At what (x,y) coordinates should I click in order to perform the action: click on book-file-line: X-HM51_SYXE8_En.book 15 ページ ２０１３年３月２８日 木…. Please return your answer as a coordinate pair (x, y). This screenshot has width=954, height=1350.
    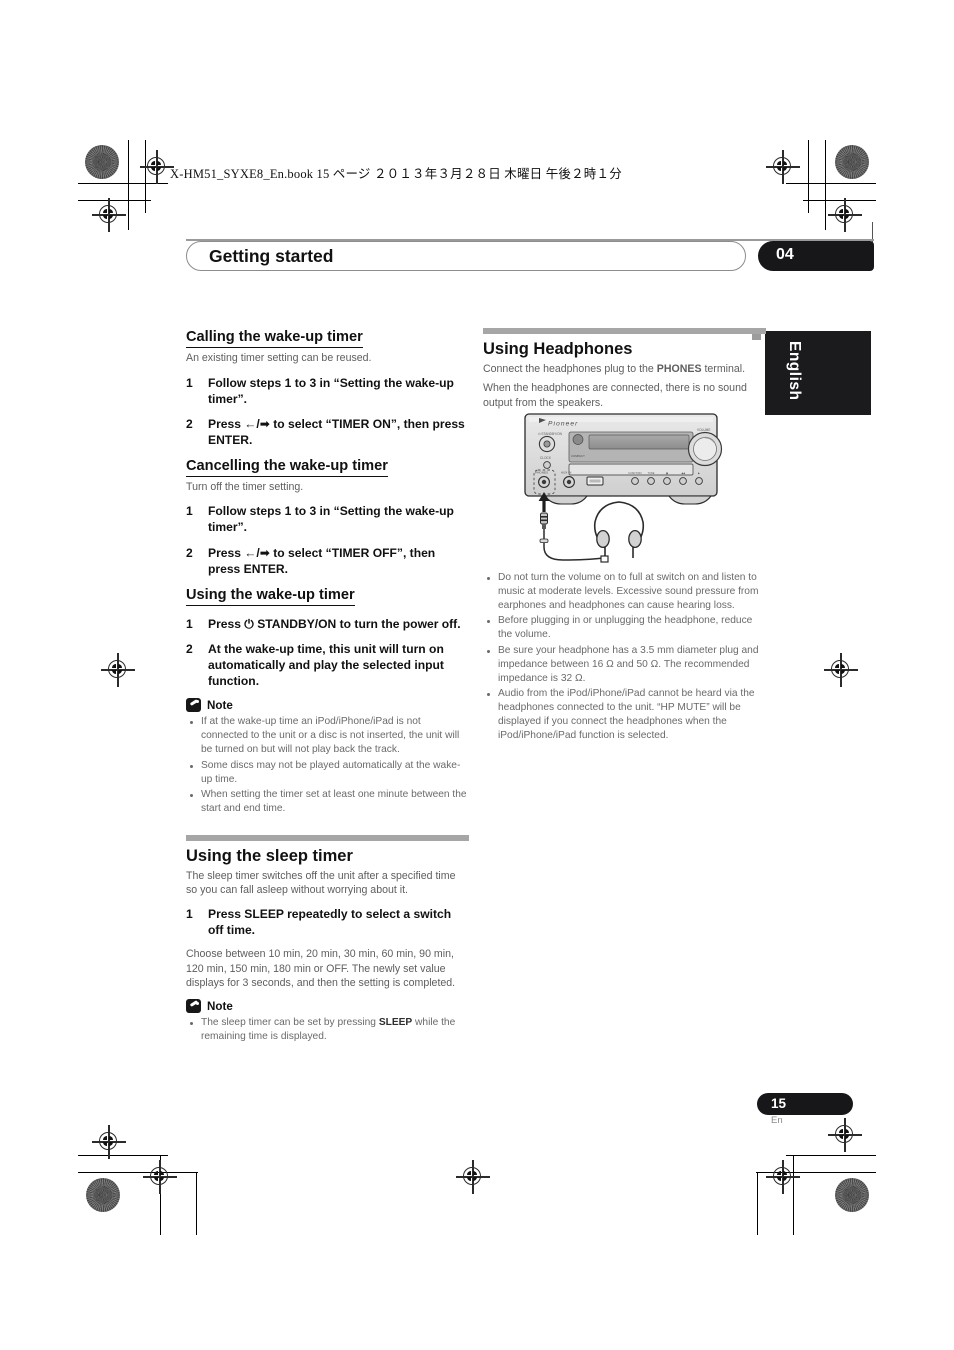
    Looking at the image, I should click on (396, 174).